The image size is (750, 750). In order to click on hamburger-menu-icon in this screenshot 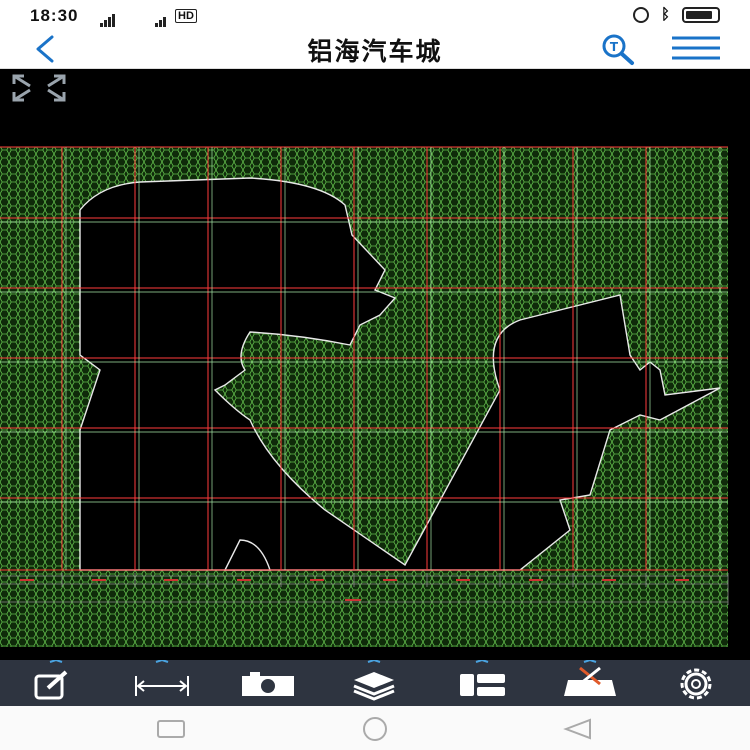, I will do `click(696, 48)`.